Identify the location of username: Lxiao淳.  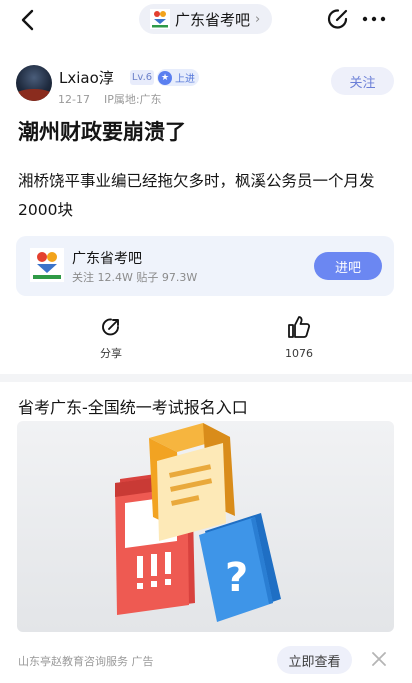
(86, 77).